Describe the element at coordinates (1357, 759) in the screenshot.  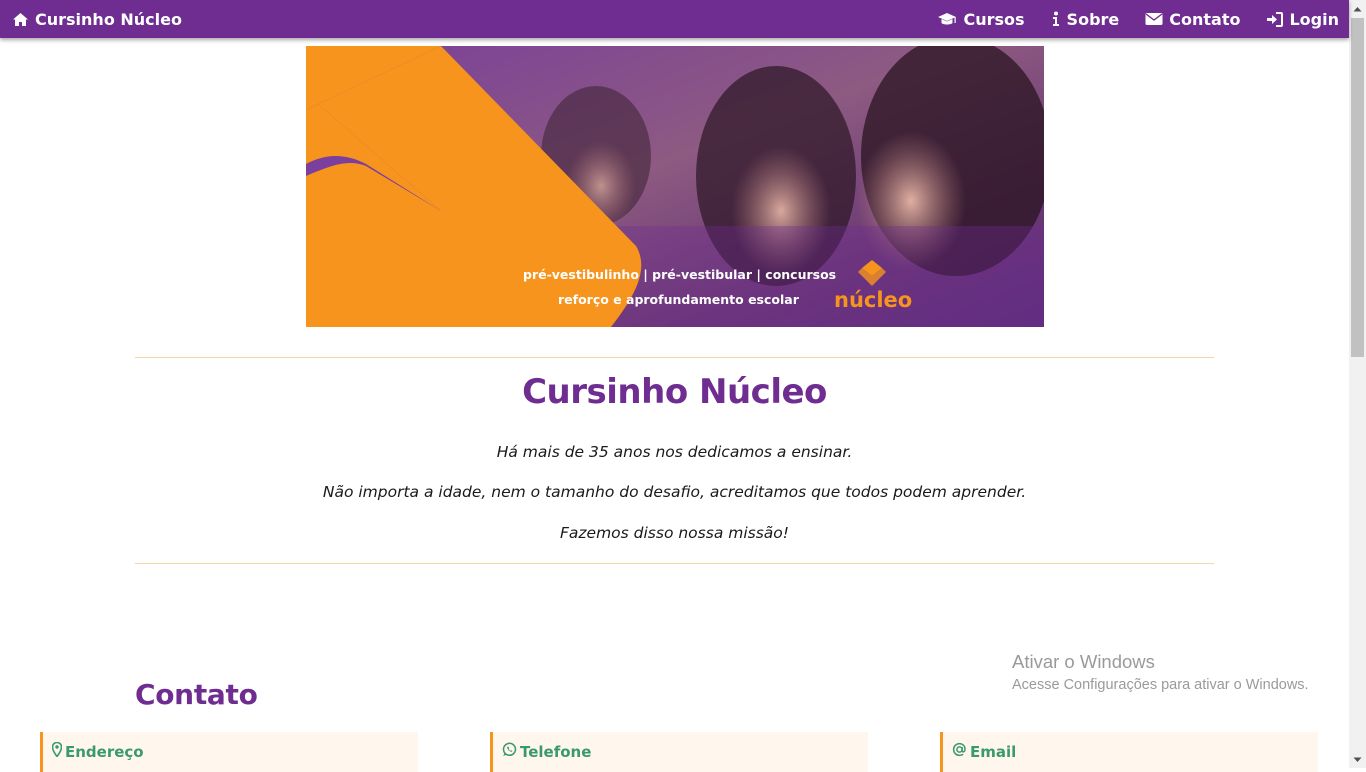
I see `scroll-down-arrow-icon` at that location.